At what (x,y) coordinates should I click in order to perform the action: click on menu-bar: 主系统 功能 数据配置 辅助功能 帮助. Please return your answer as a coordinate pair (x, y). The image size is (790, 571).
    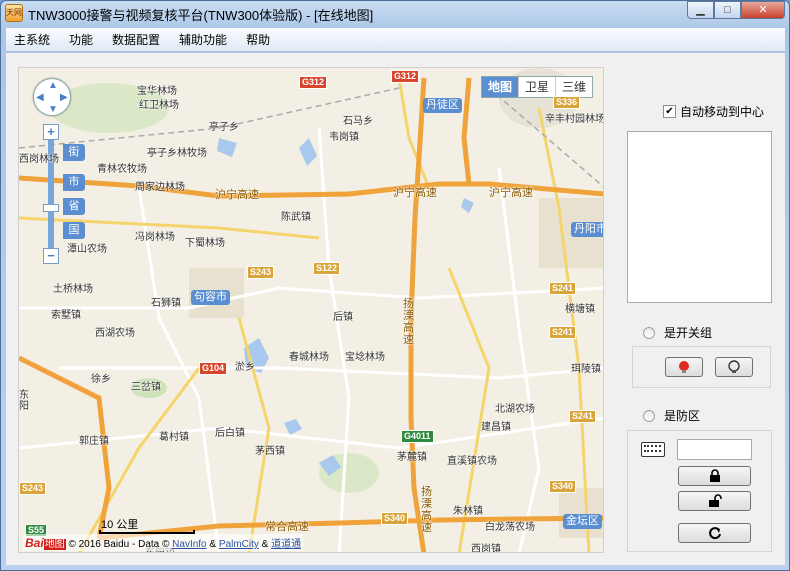
    Looking at the image, I should click on (395, 40).